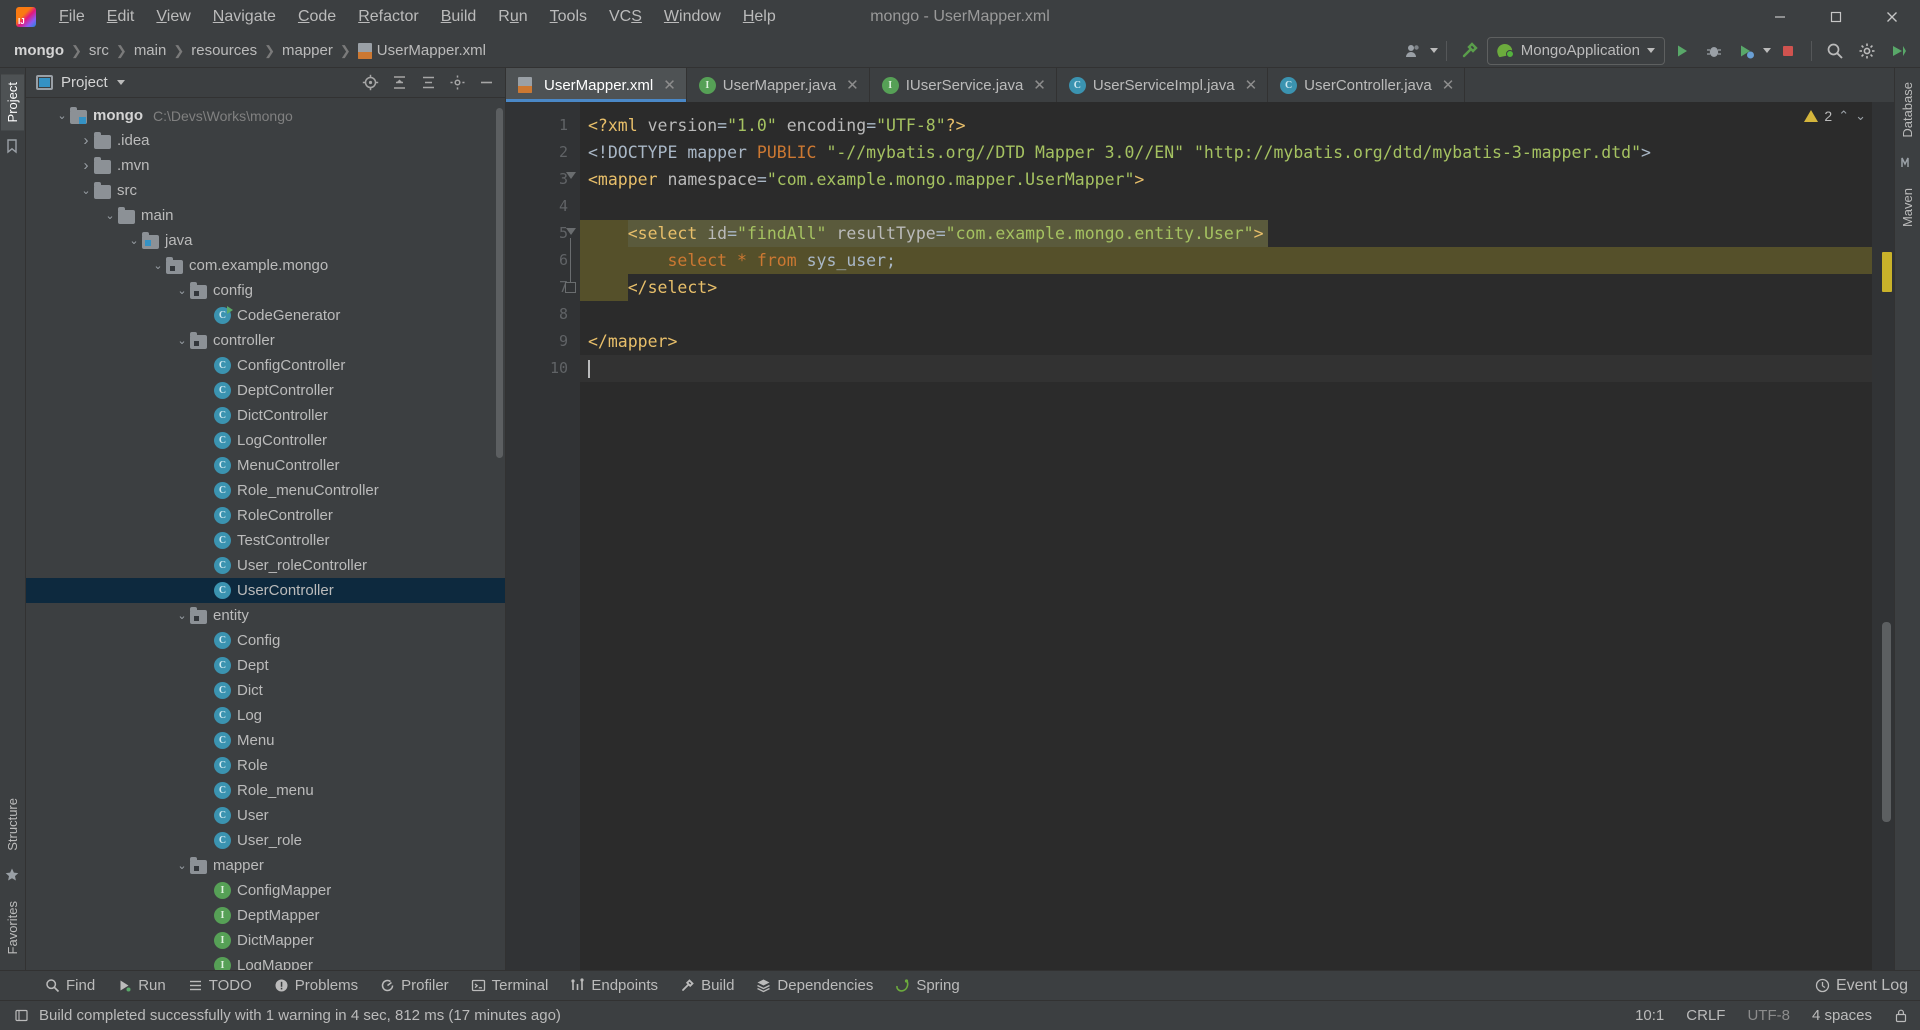 This screenshot has height=1030, width=1920. I want to click on bottom-tab-endpoints: Endpoints, so click(614, 985).